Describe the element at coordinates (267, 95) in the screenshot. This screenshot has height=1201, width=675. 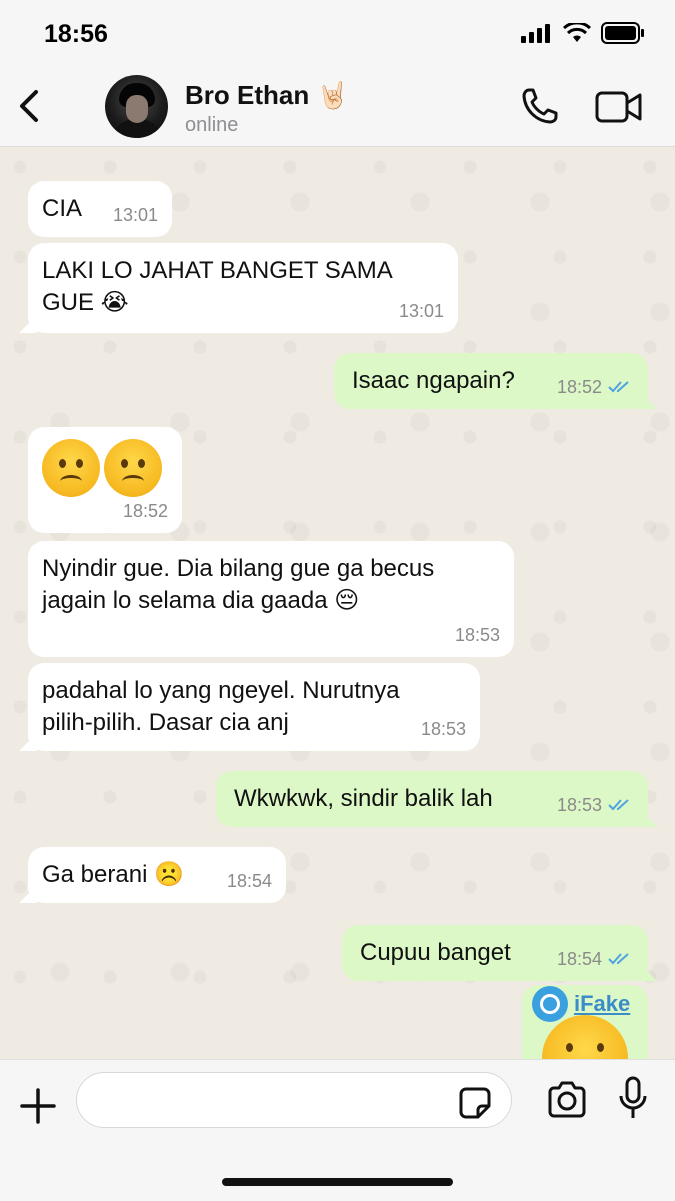
I see `contact-name: Bro Ethan 🤘🏻` at that location.